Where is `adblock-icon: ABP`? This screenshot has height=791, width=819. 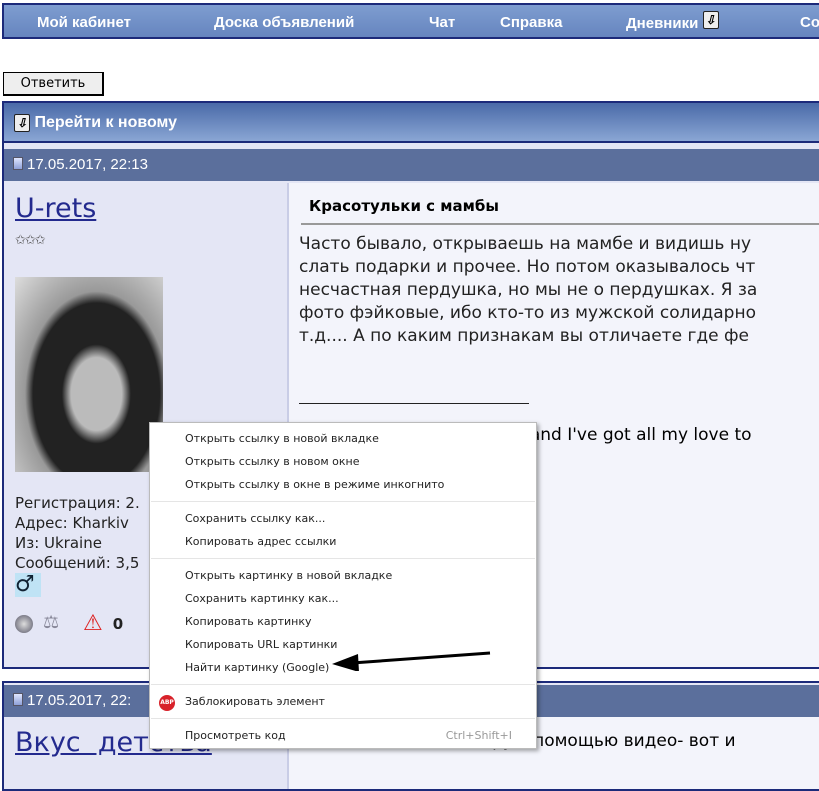
adblock-icon: ABP is located at coordinates (167, 703).